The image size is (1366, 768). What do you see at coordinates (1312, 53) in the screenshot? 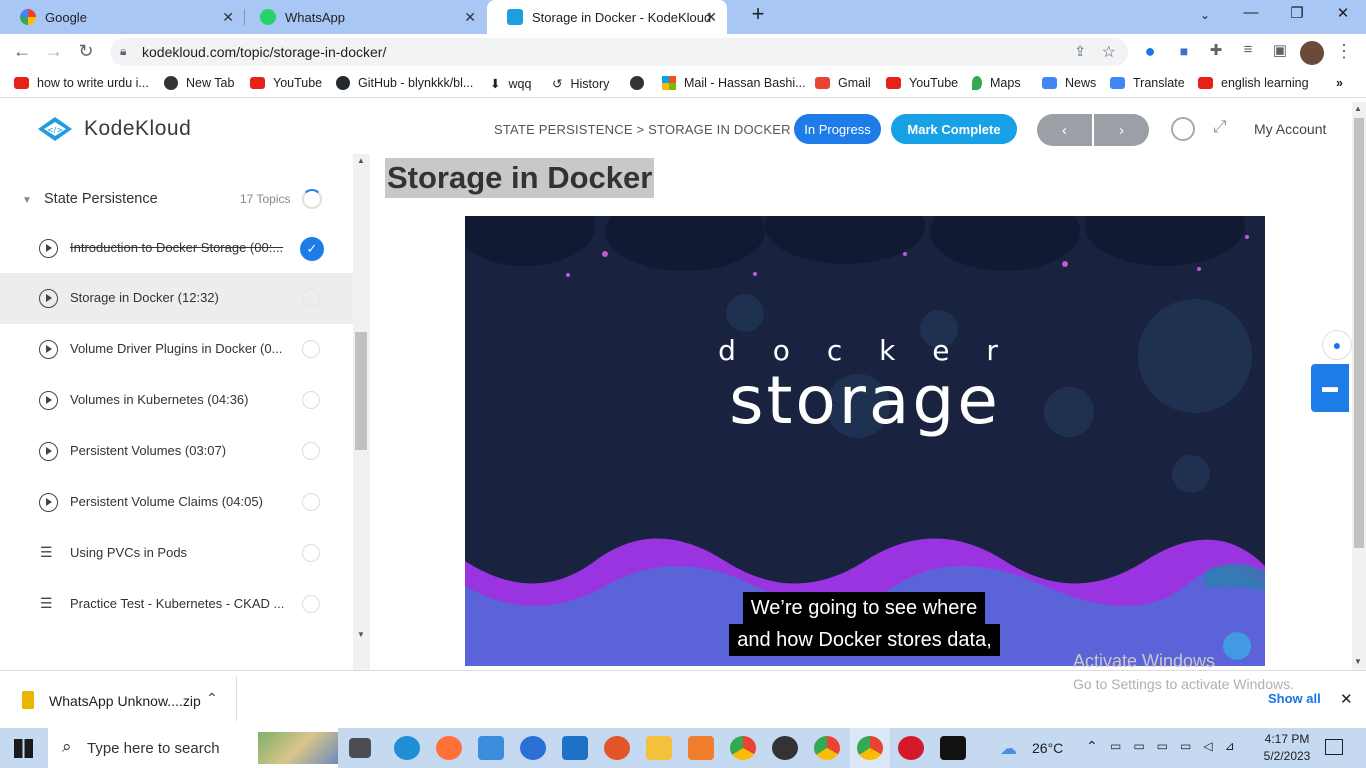
I see `profile-avatar` at bounding box center [1312, 53].